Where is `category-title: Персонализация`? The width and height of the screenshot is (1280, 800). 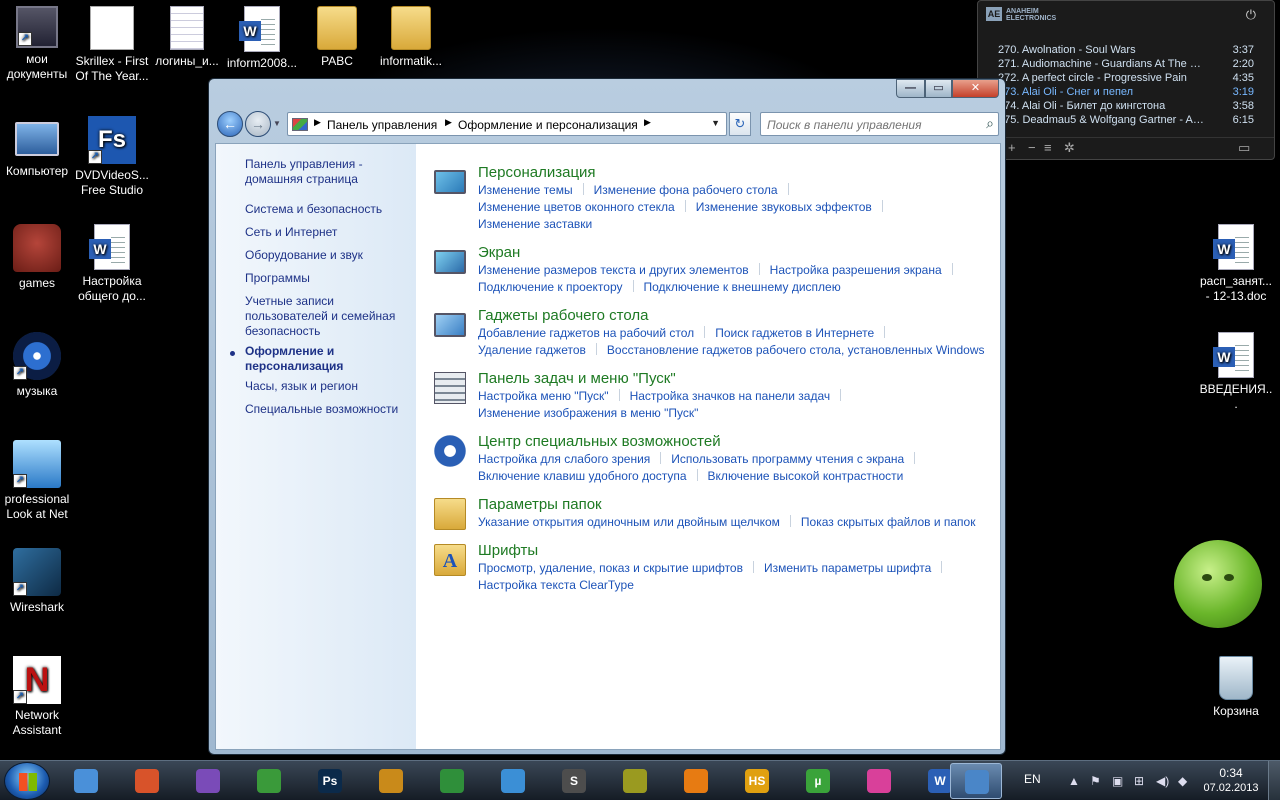
category-title: Персонализация is located at coordinates (537, 173).